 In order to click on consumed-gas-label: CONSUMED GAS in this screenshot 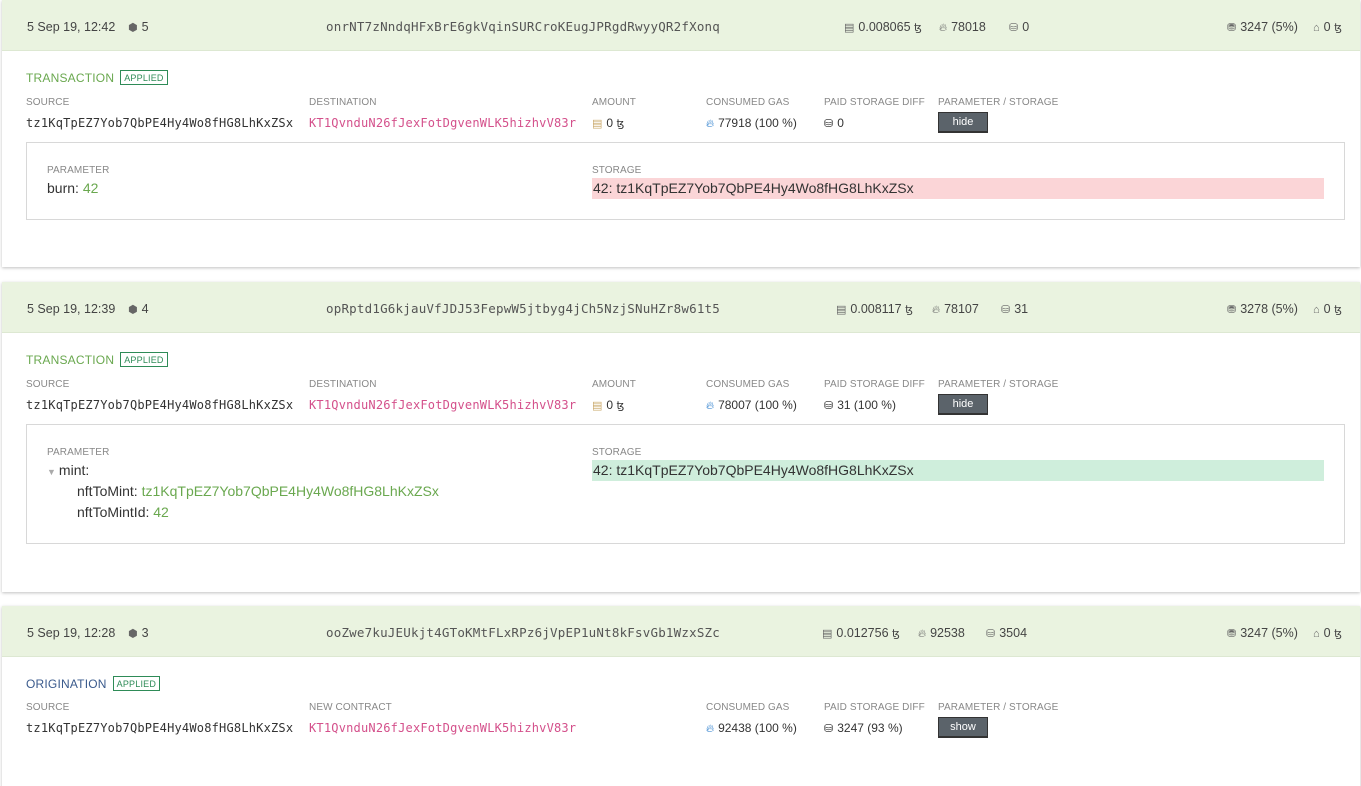, I will do `click(748, 102)`.